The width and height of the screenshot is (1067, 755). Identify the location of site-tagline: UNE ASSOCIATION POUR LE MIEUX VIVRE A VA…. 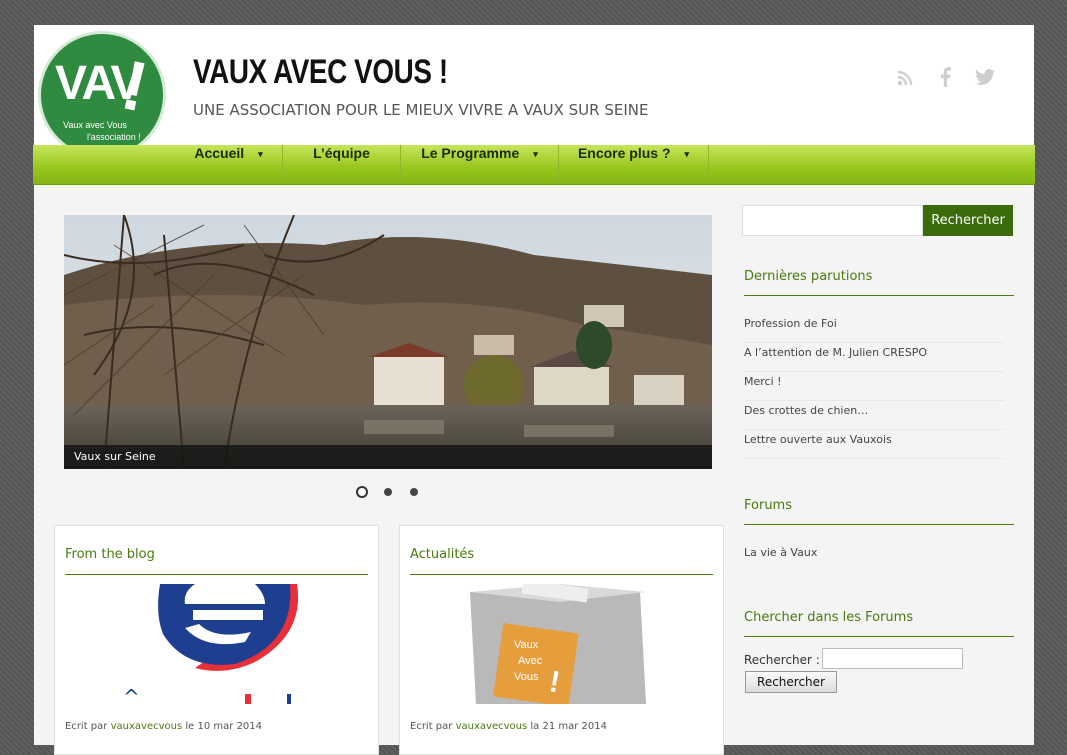
(421, 110).